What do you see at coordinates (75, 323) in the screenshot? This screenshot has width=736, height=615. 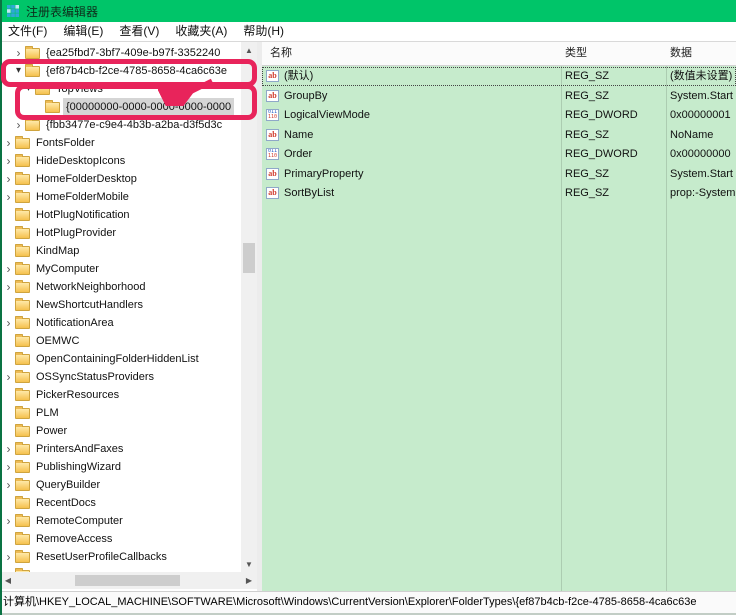 I see `tree-item-label: NotificationArea` at bounding box center [75, 323].